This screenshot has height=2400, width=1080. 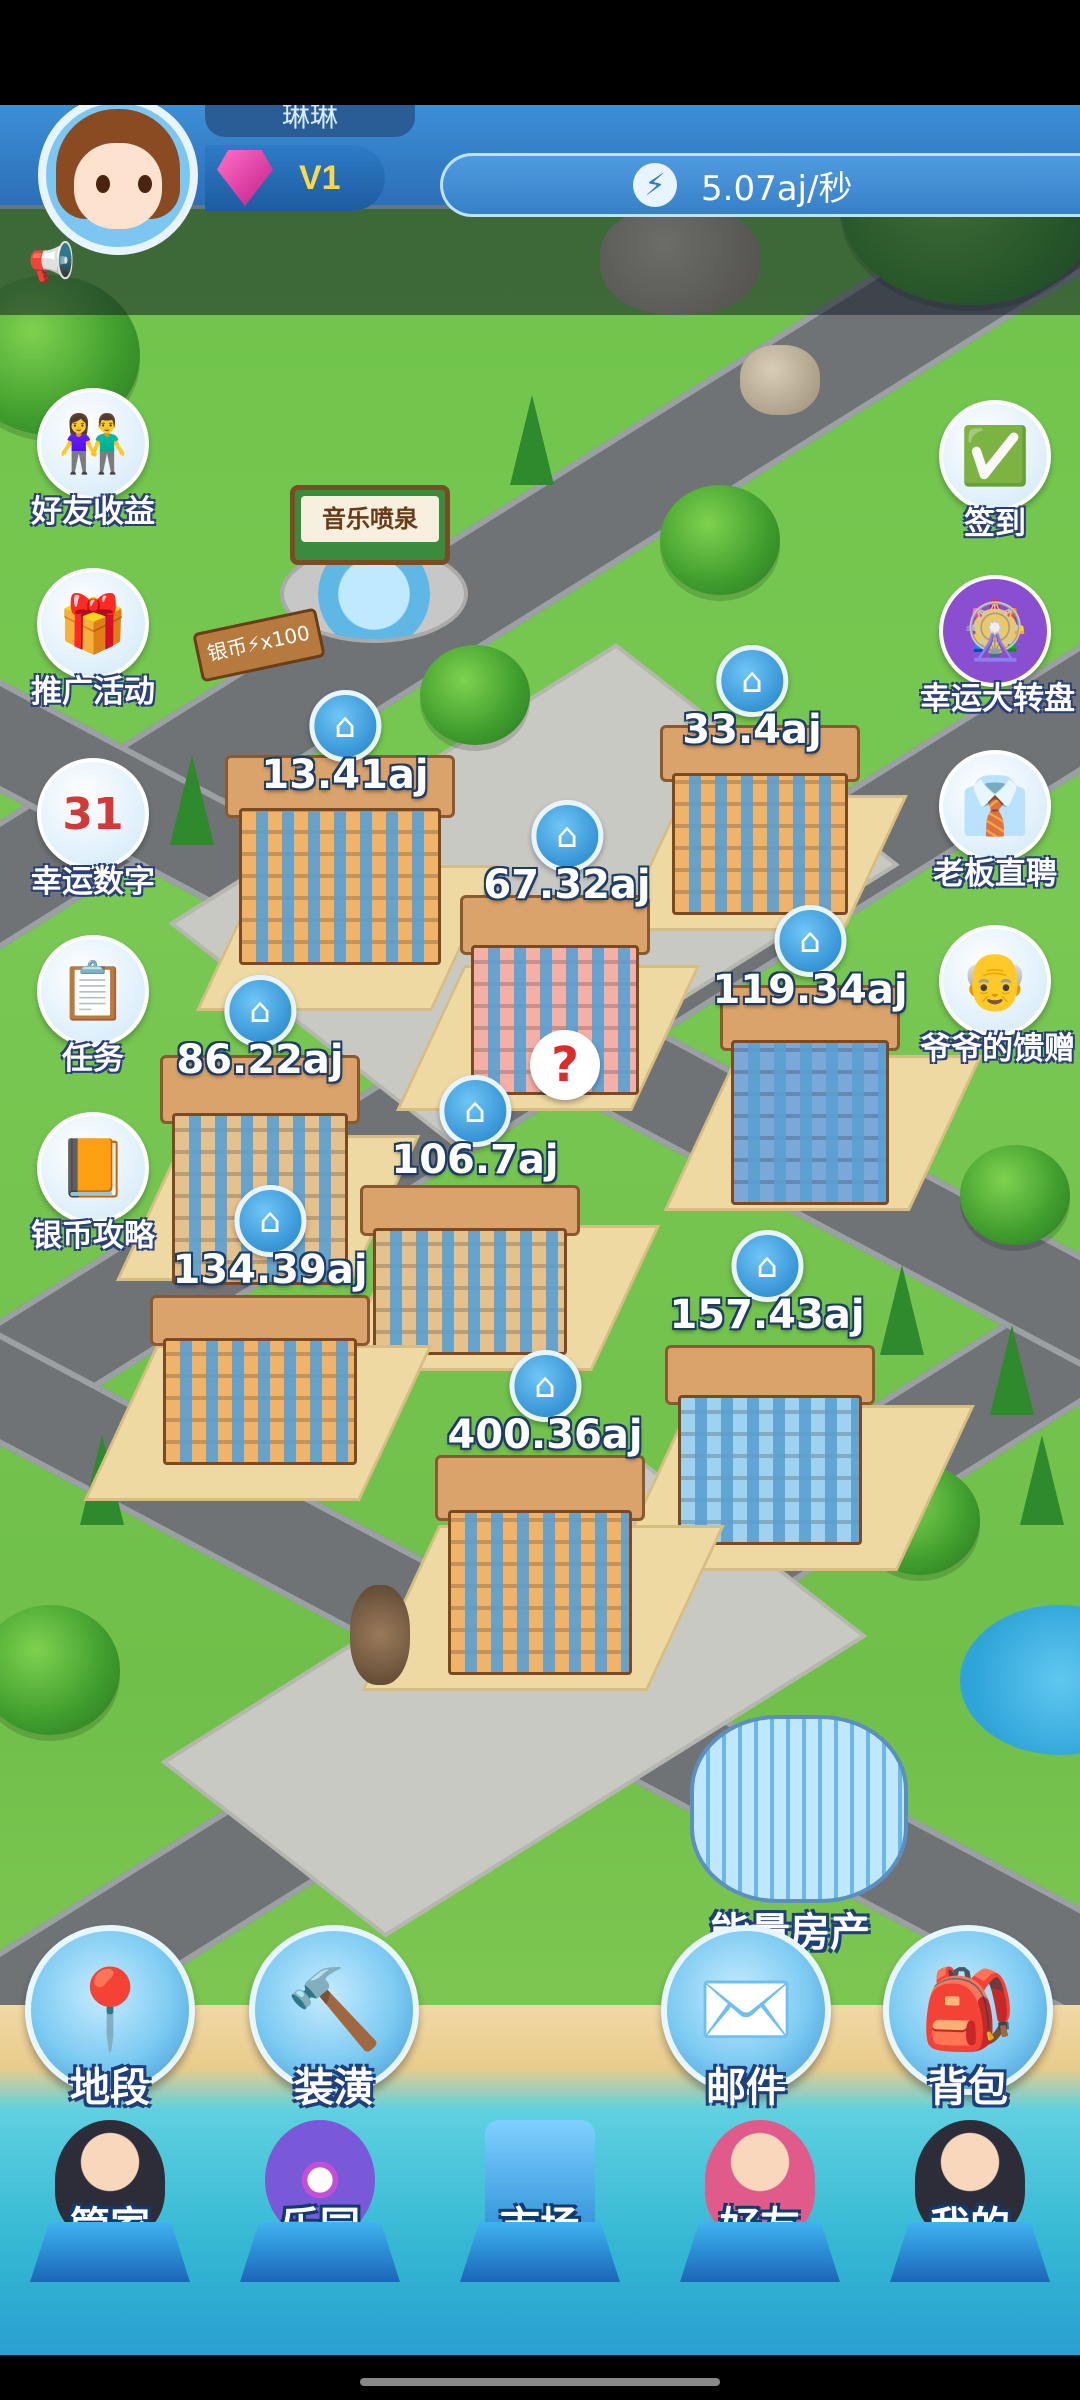 I want to click on side-button-grandpa-gift: 👴 爷爷的馈赠, so click(x=997, y=996).